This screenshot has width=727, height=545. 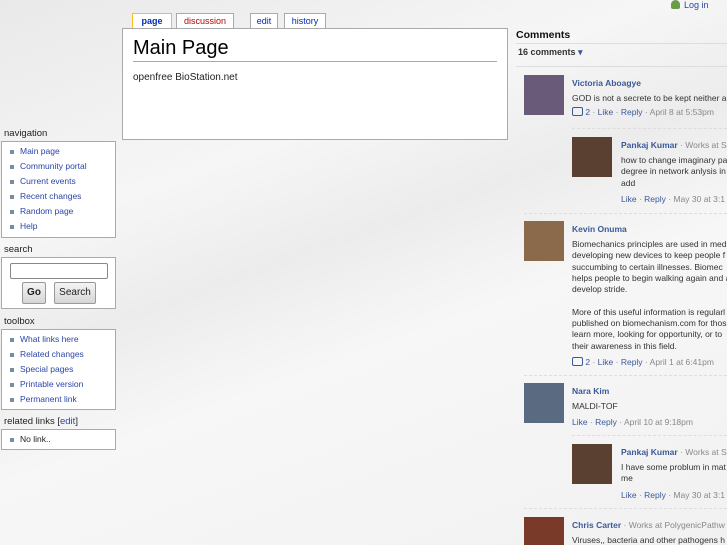 What do you see at coordinates (648, 525) in the screenshot?
I see `comment-author: Chris Carter · Works at PolygenicPathw` at bounding box center [648, 525].